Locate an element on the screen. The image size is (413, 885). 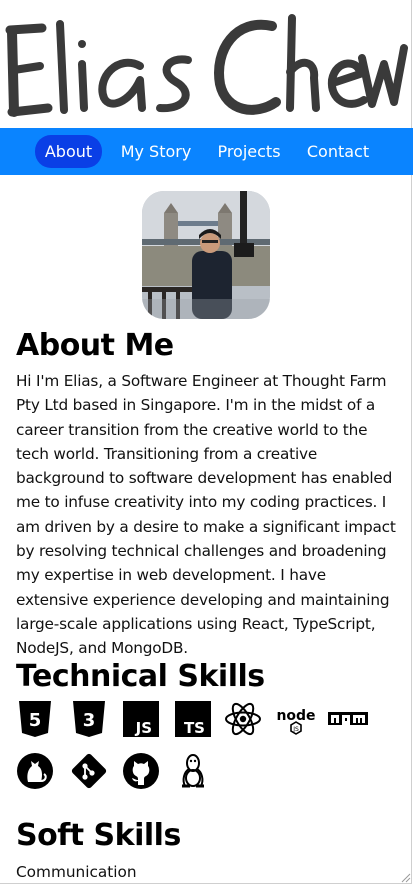
javascript-icon: JS is located at coordinates (141, 719).